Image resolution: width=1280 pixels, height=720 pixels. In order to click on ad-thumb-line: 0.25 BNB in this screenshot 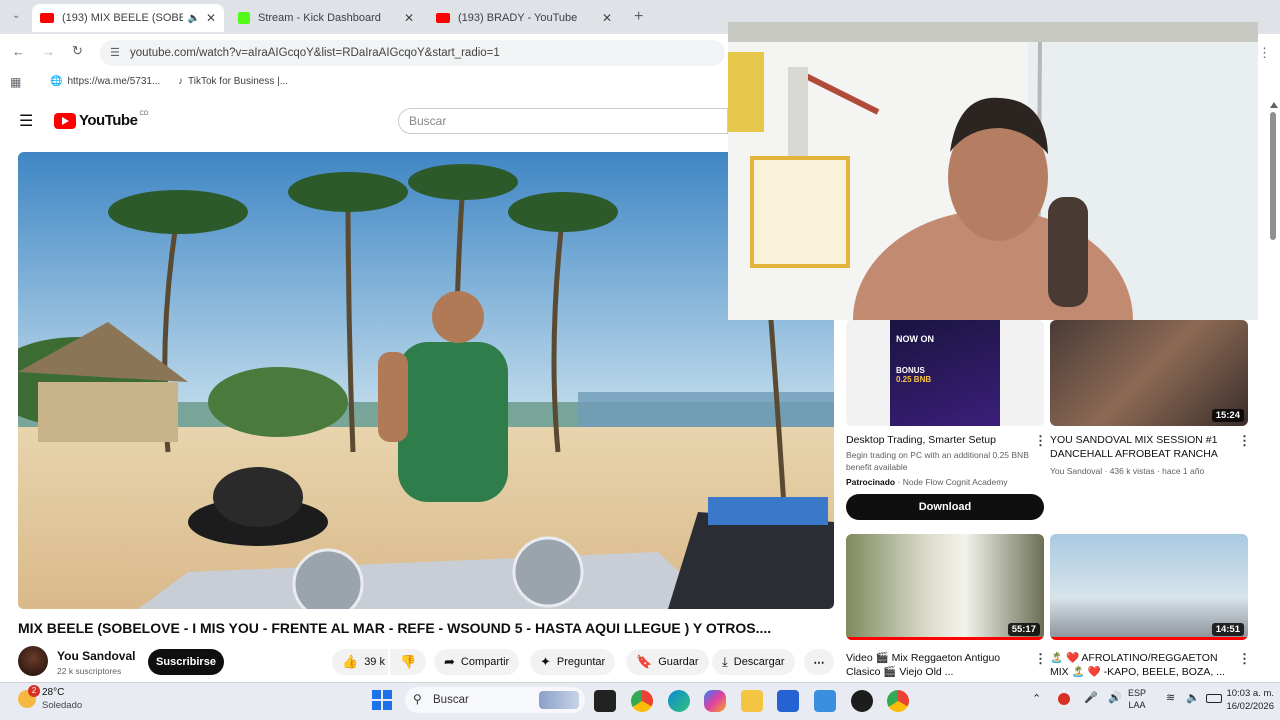, I will do `click(914, 379)`.